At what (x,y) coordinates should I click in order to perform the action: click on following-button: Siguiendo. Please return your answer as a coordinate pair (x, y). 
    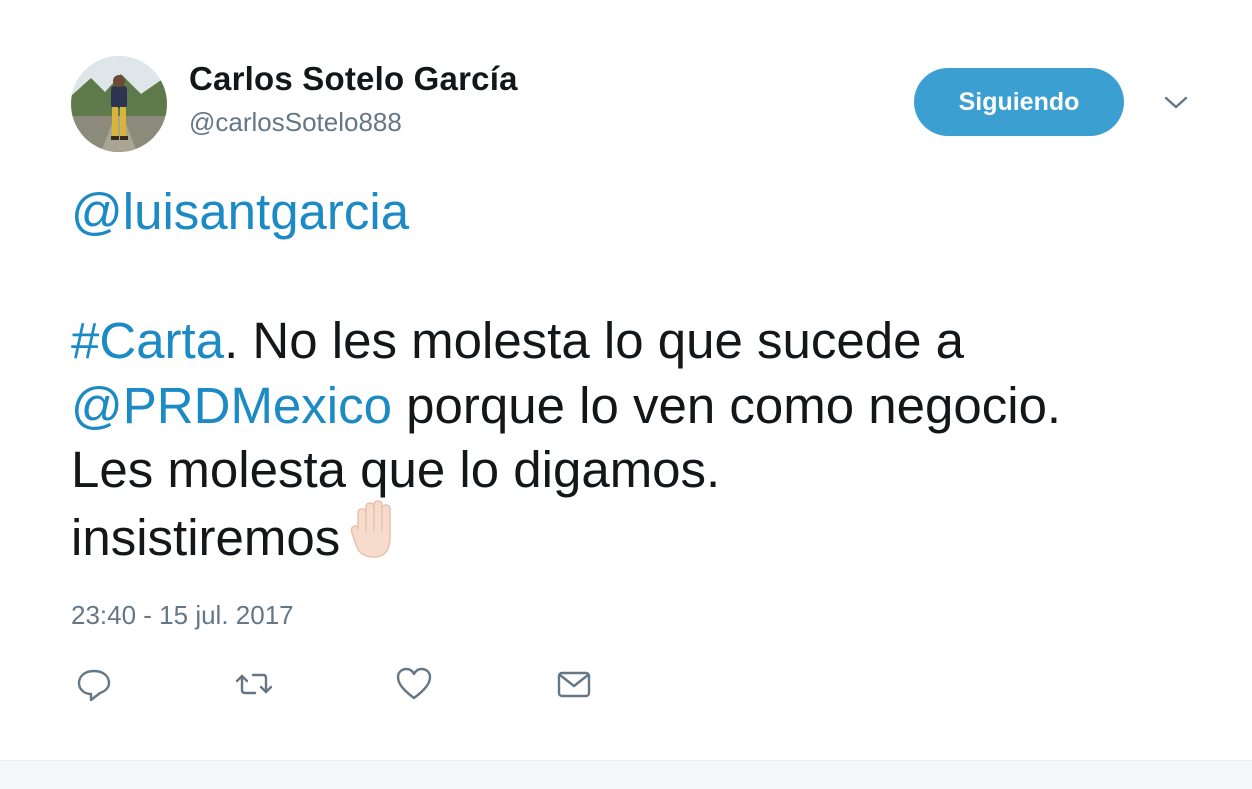
    Looking at the image, I should click on (1019, 102).